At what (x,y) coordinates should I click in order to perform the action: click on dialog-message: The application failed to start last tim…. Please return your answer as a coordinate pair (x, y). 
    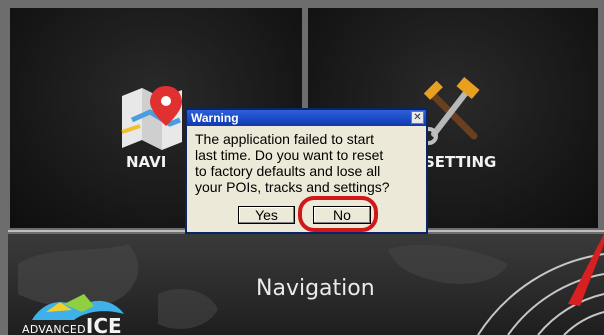
    Looking at the image, I should click on (311, 163).